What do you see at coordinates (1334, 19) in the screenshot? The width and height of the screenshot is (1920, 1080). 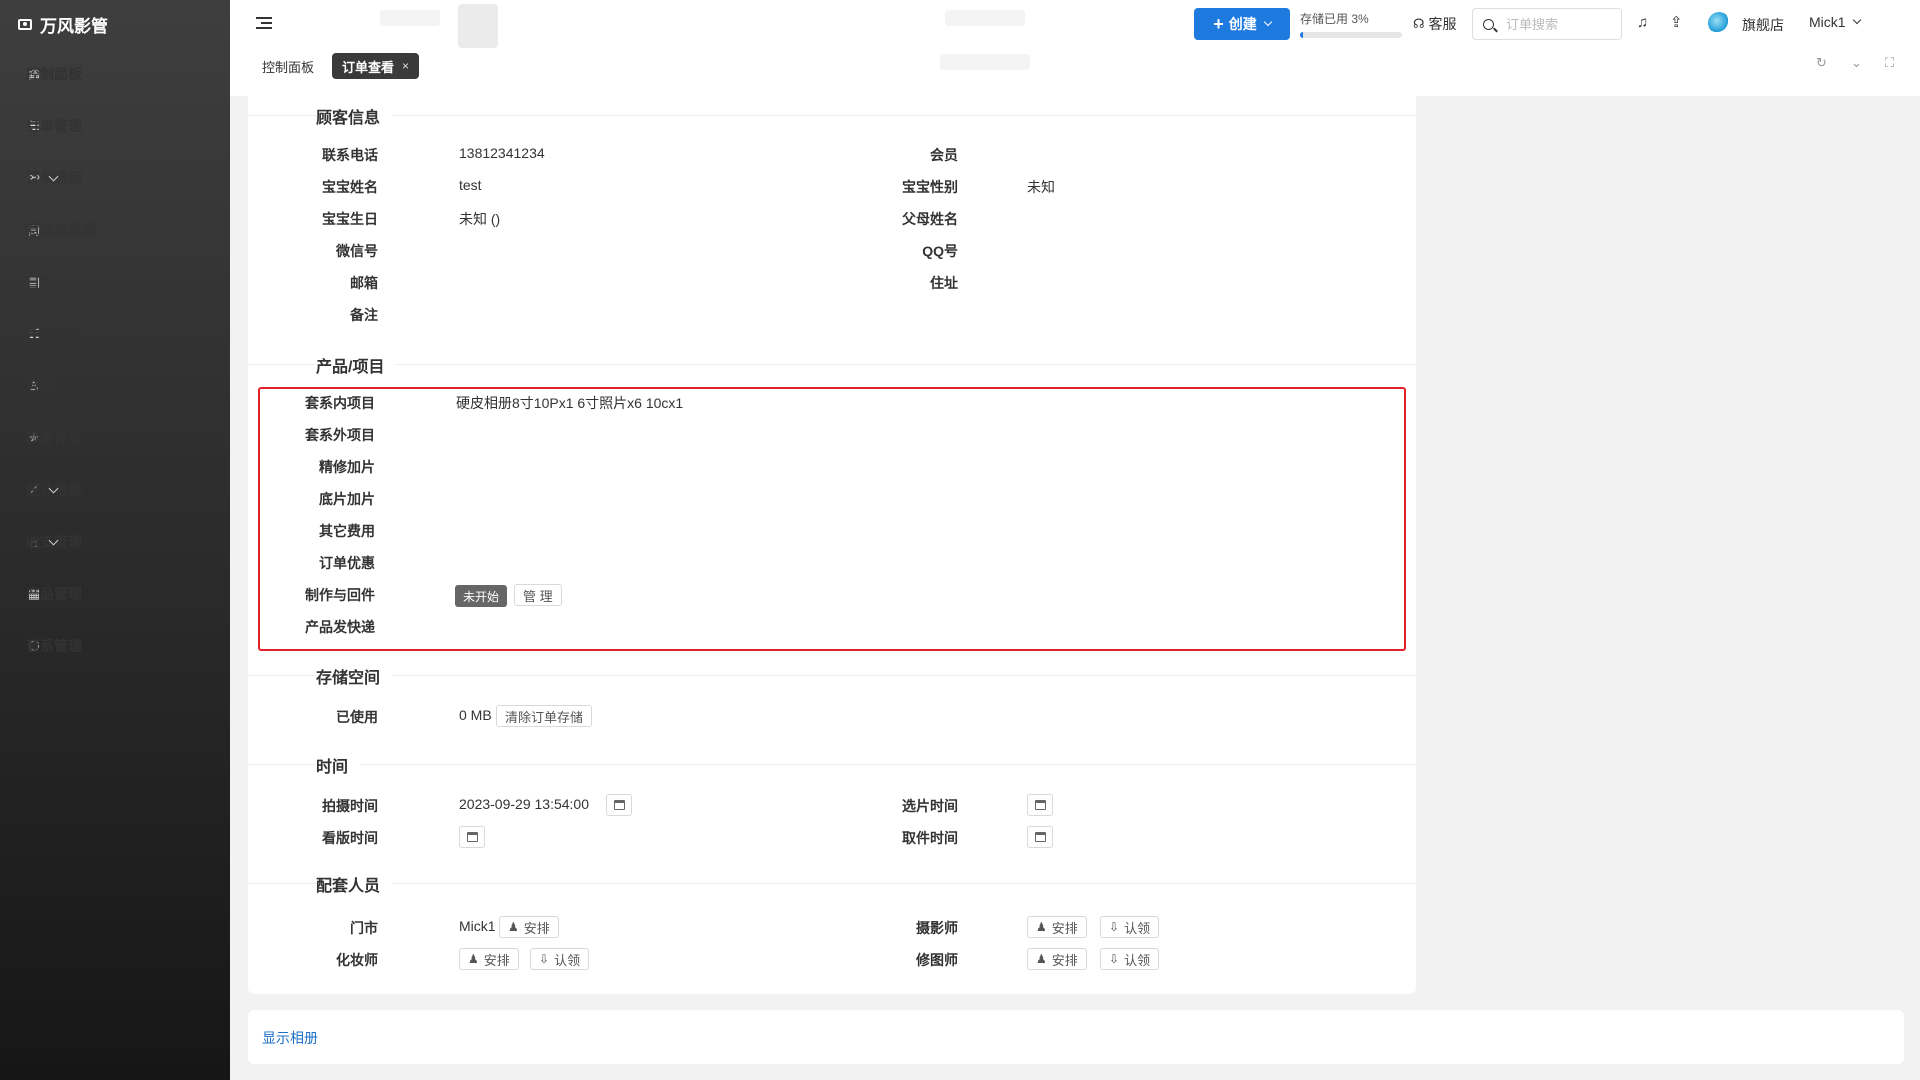 I see `storage-label: 存储已用 3%` at bounding box center [1334, 19].